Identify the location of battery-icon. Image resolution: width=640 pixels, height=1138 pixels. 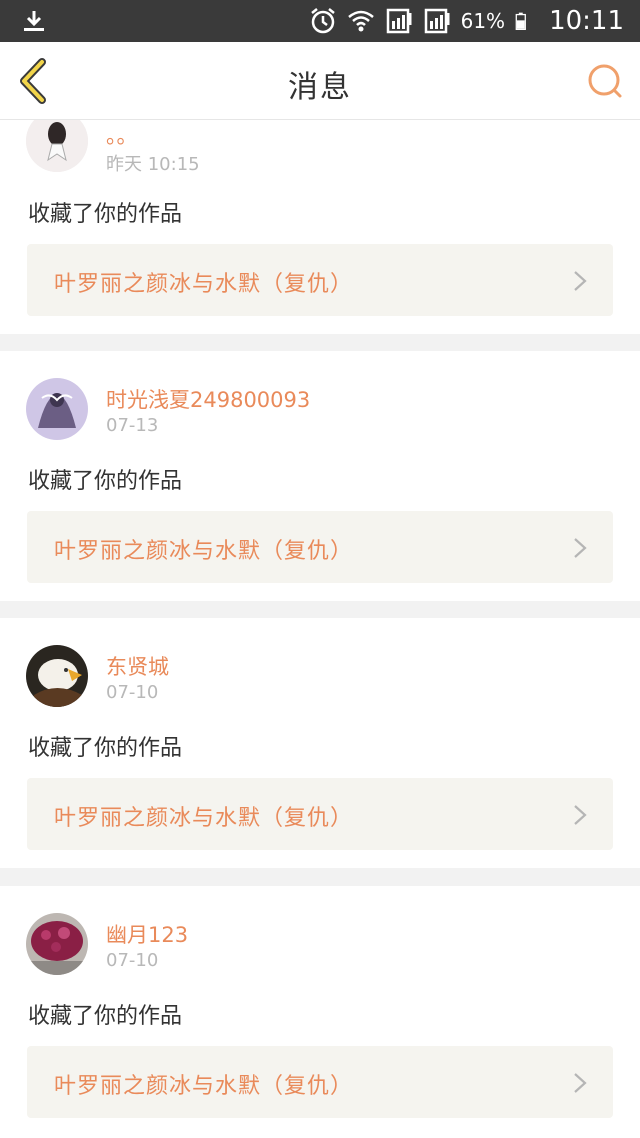
(520, 21).